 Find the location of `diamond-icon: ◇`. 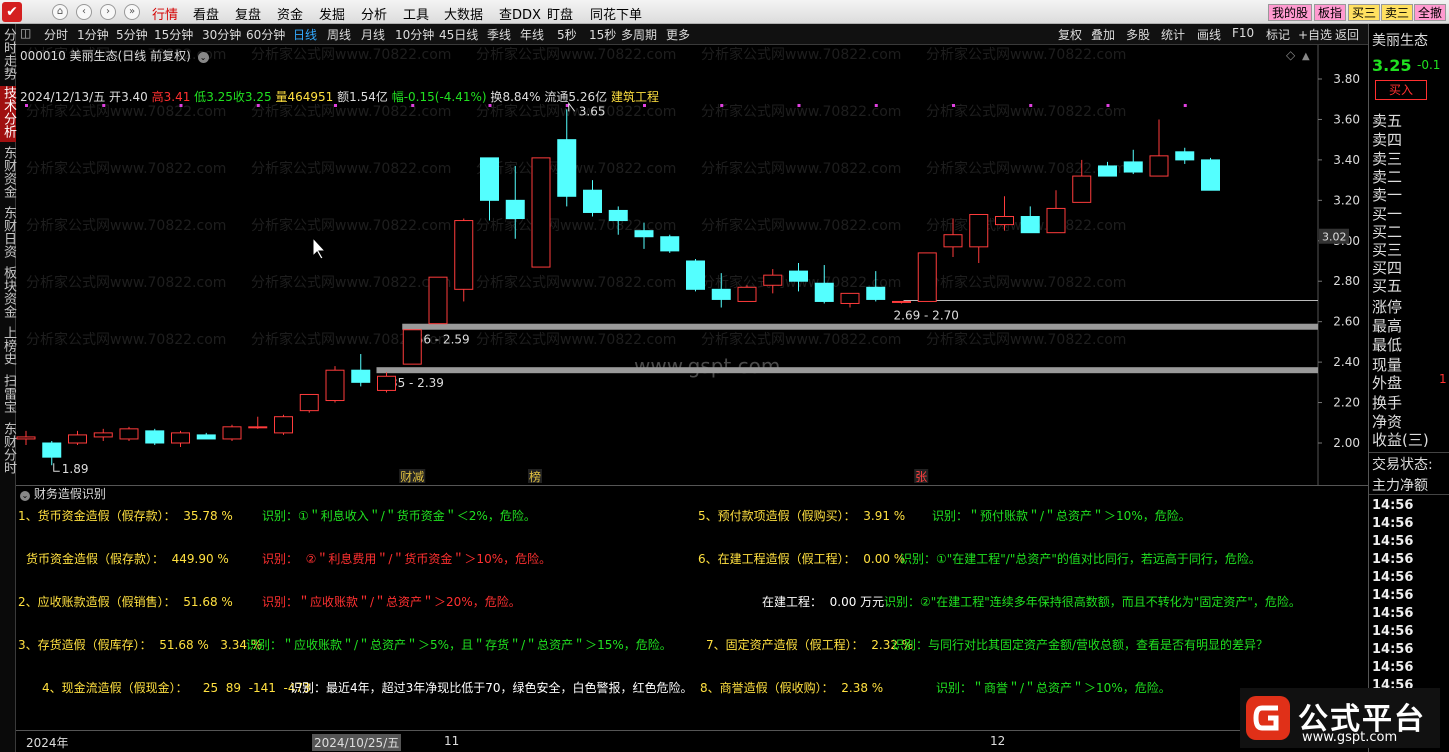

diamond-icon: ◇ is located at coordinates (1291, 55).